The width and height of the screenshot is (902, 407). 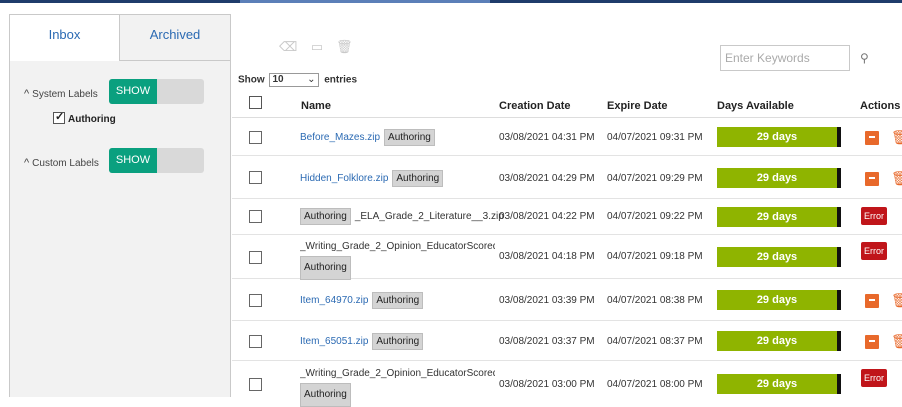 What do you see at coordinates (255, 102) in the screenshot?
I see `select-all-checkbox` at bounding box center [255, 102].